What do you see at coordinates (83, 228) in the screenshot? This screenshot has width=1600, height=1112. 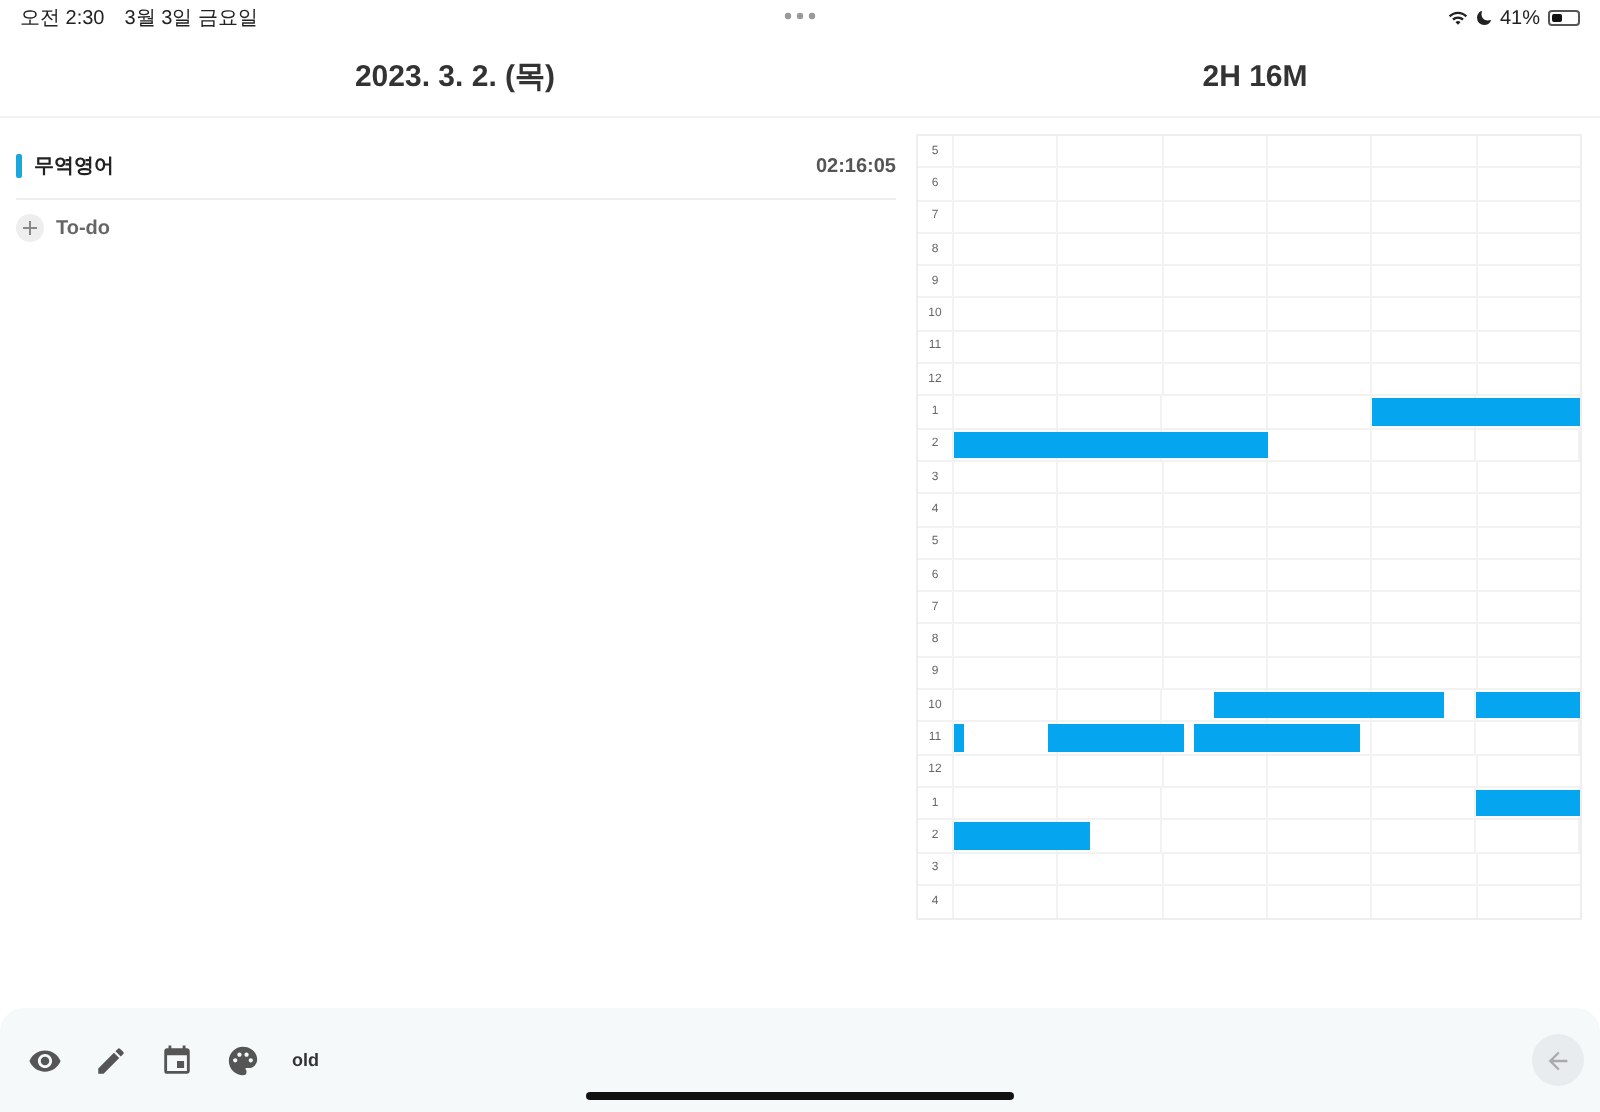 I see `todo-label: To-do` at bounding box center [83, 228].